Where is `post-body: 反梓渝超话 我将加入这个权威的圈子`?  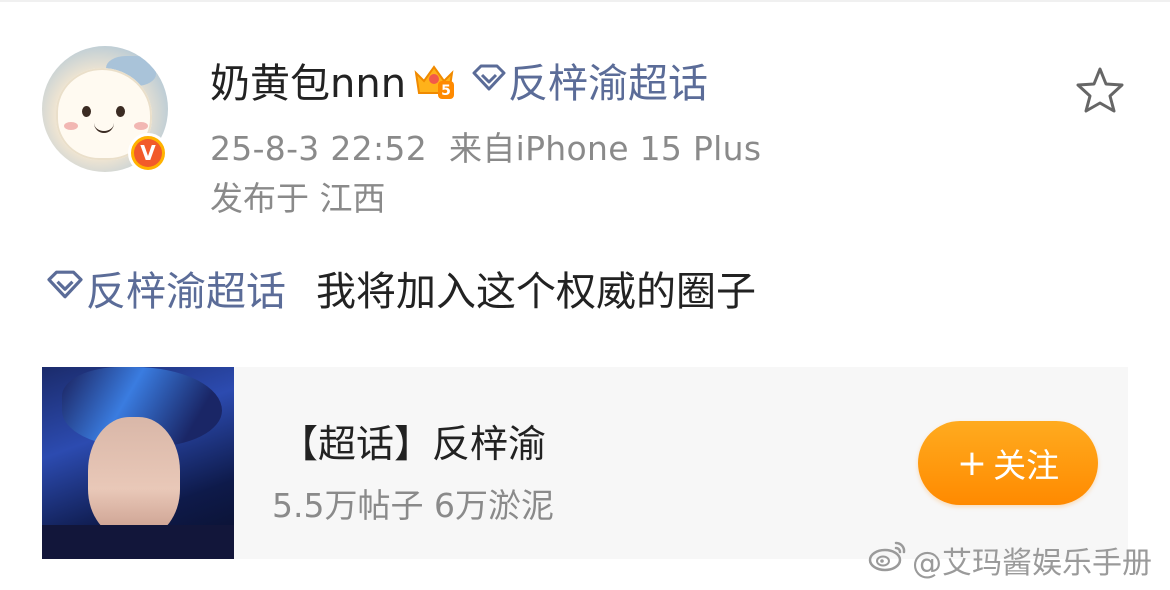 post-body: 反梓渝超话 我将加入这个权威的圈子 is located at coordinates (400, 288).